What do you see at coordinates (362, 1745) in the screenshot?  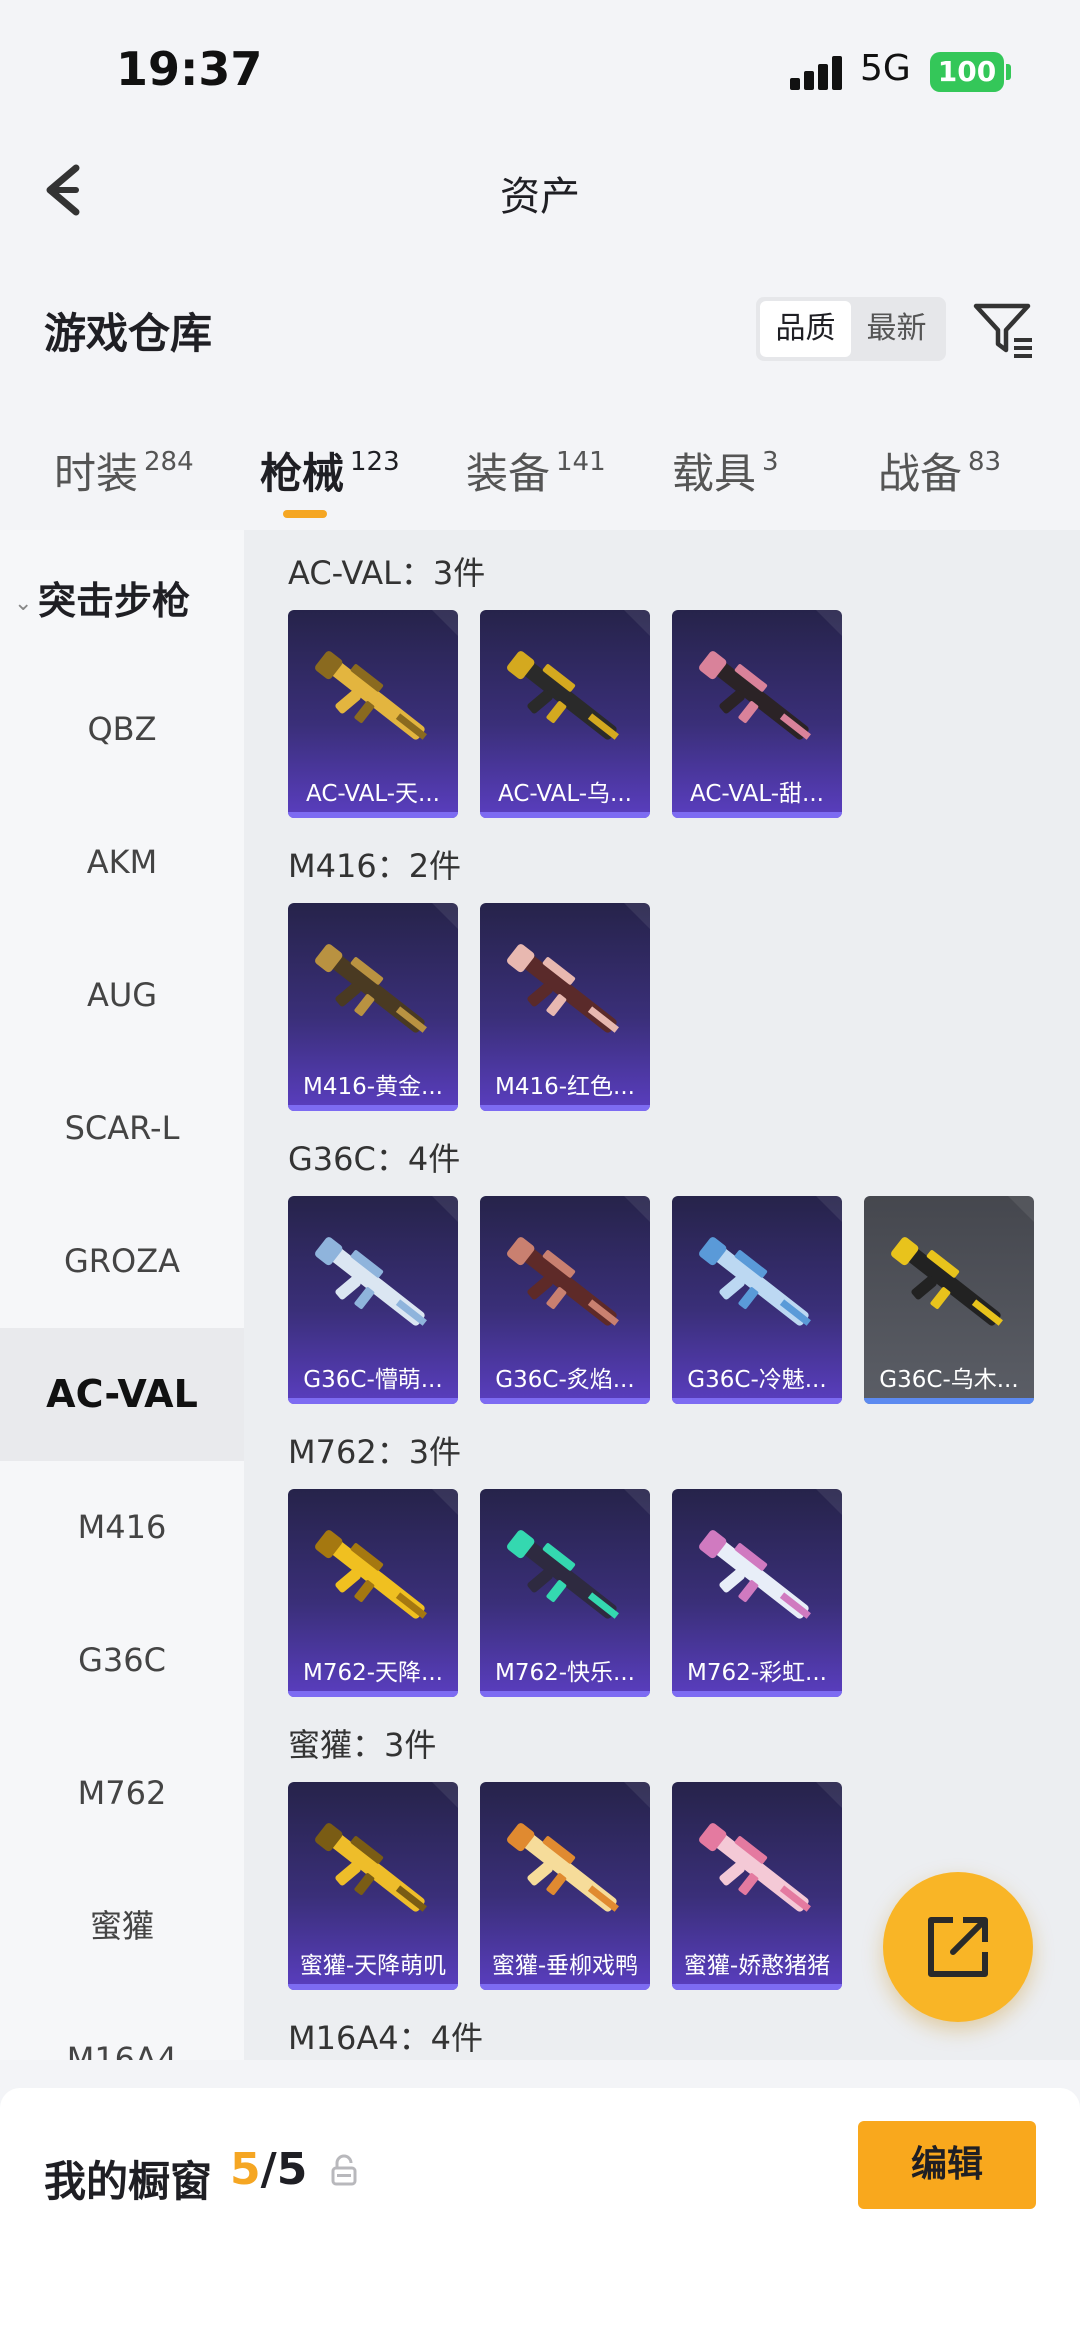 I see `group-title: 蜜獾：3件` at bounding box center [362, 1745].